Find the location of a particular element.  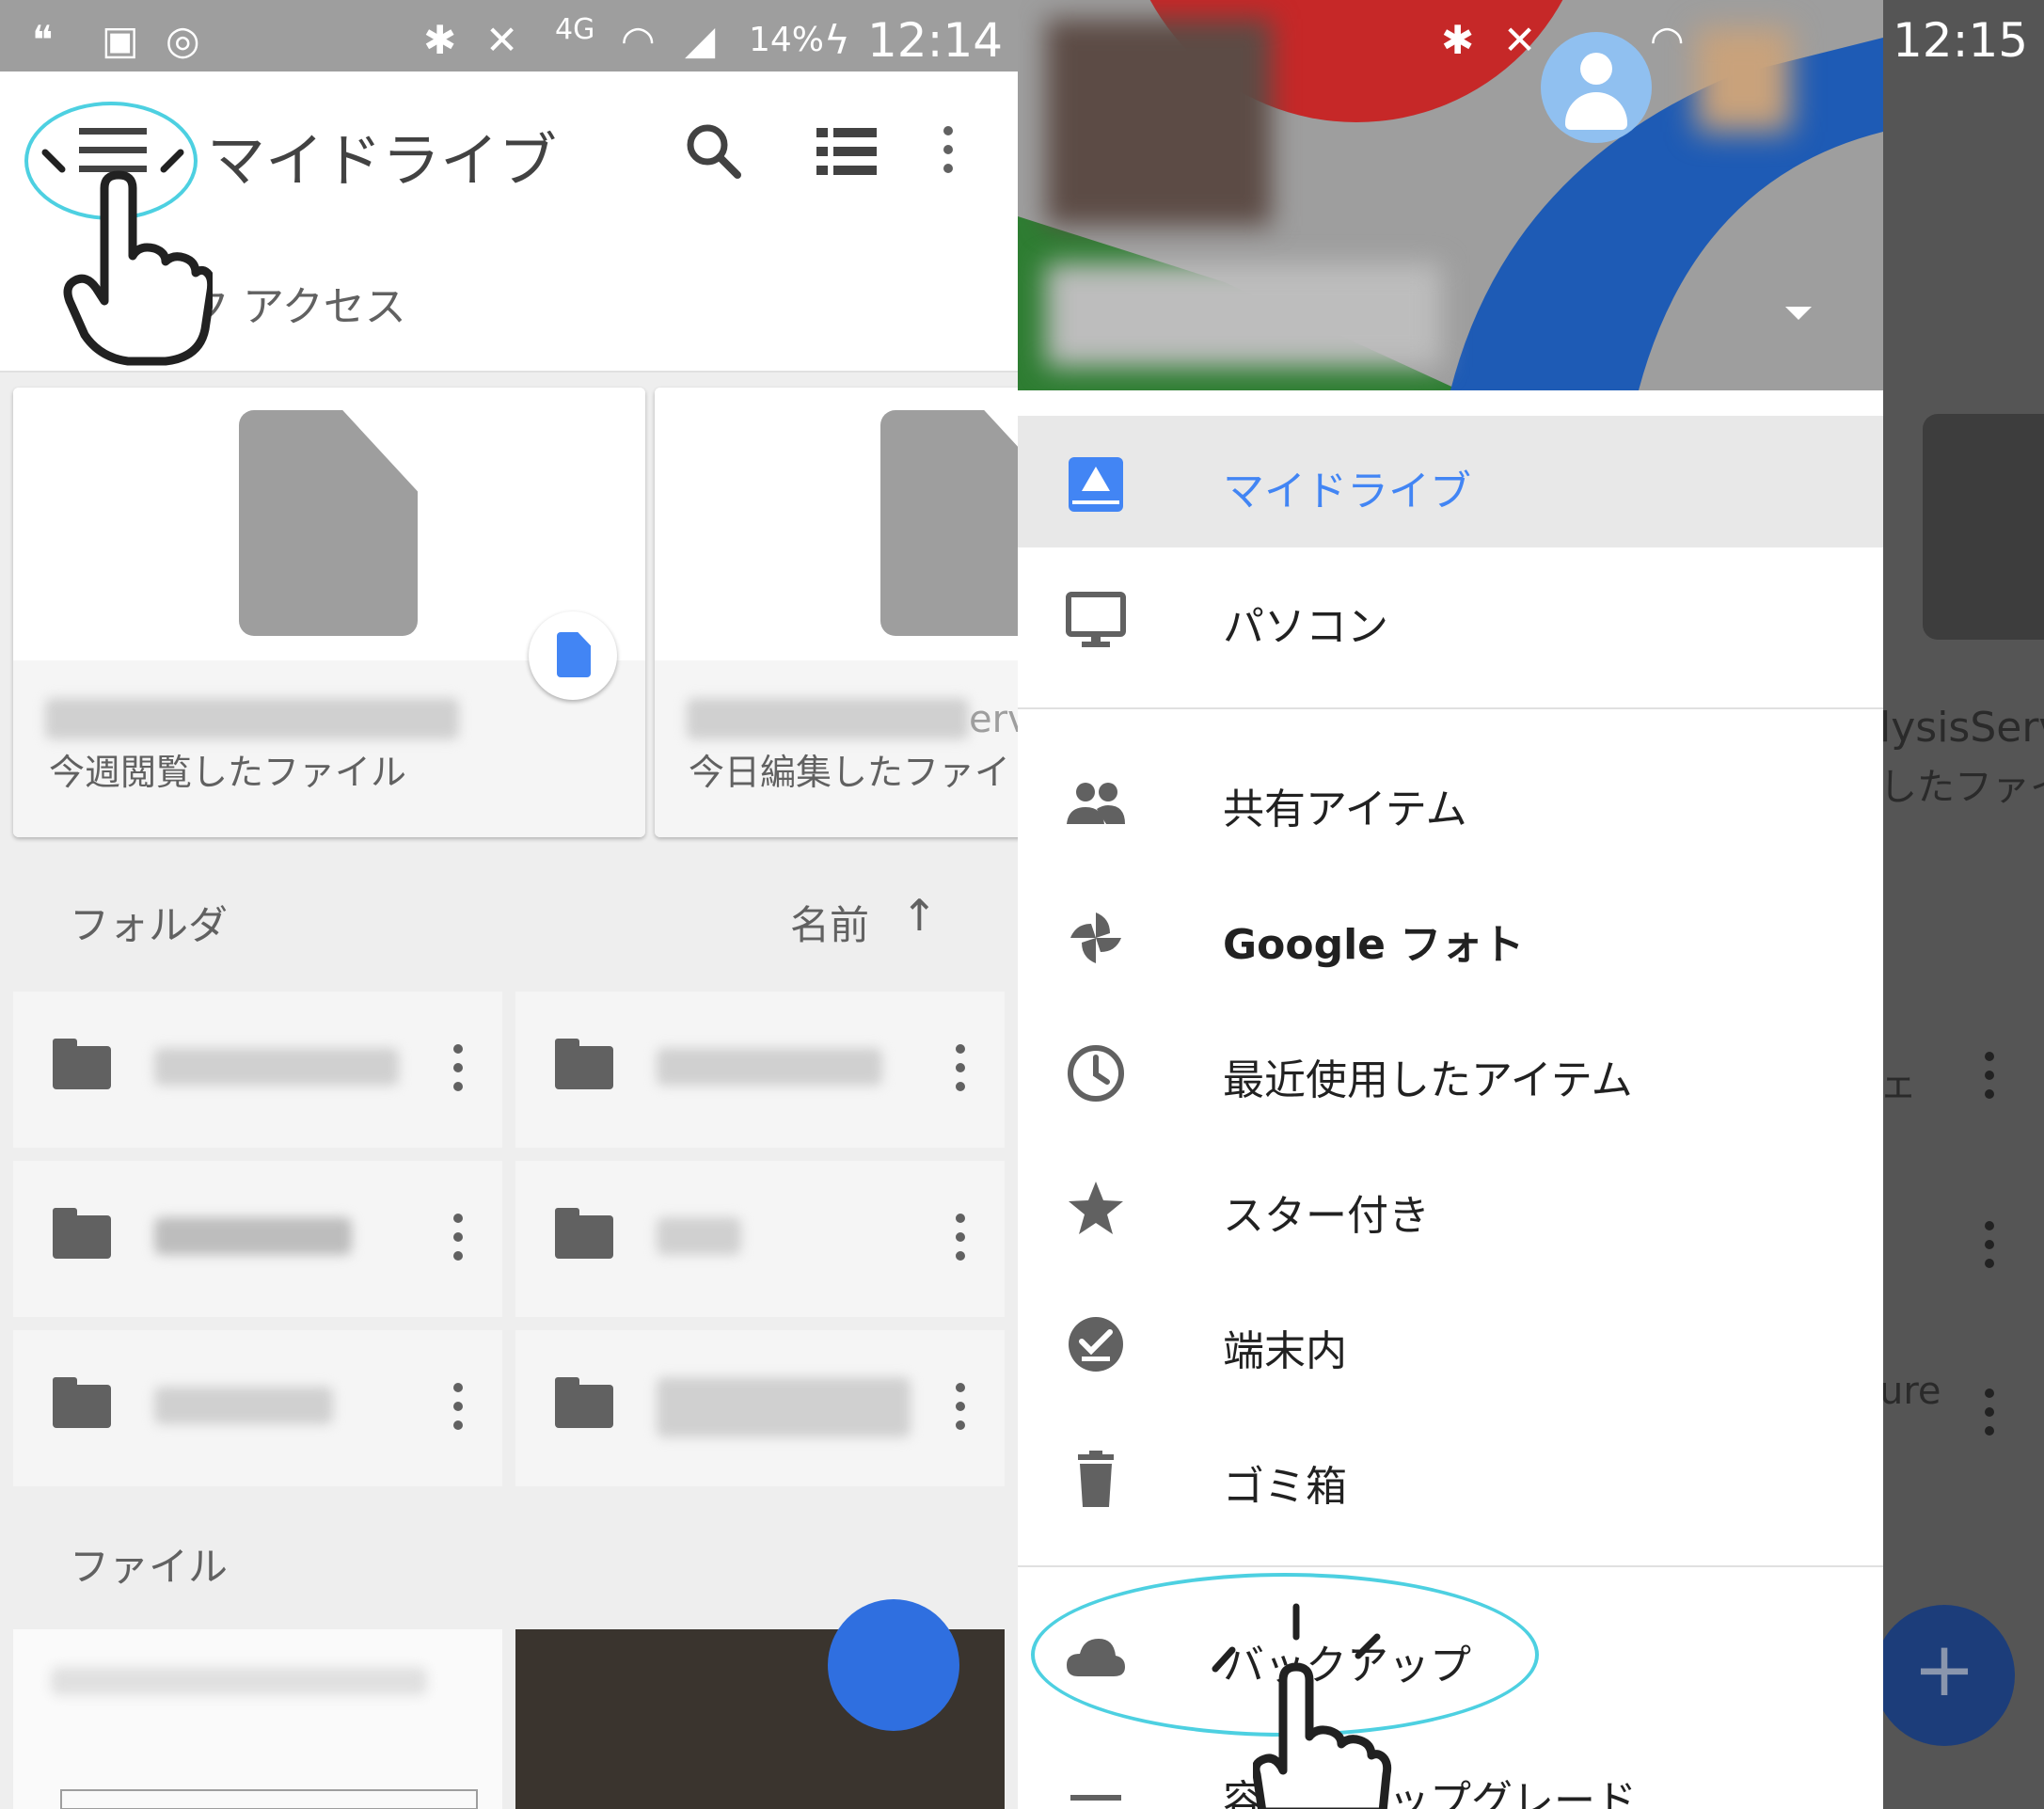

account-dropdown-icon is located at coordinates (1798, 313).